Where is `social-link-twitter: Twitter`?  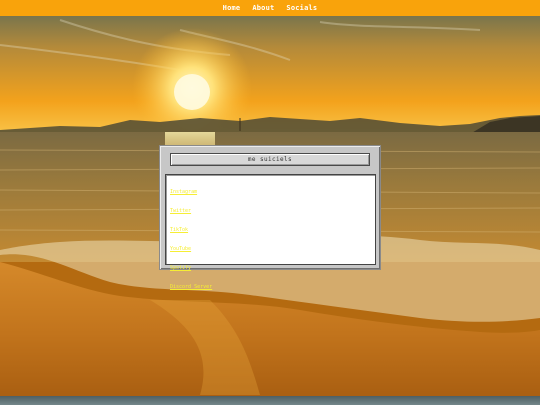
social-link-twitter: Twitter is located at coordinates (180, 211).